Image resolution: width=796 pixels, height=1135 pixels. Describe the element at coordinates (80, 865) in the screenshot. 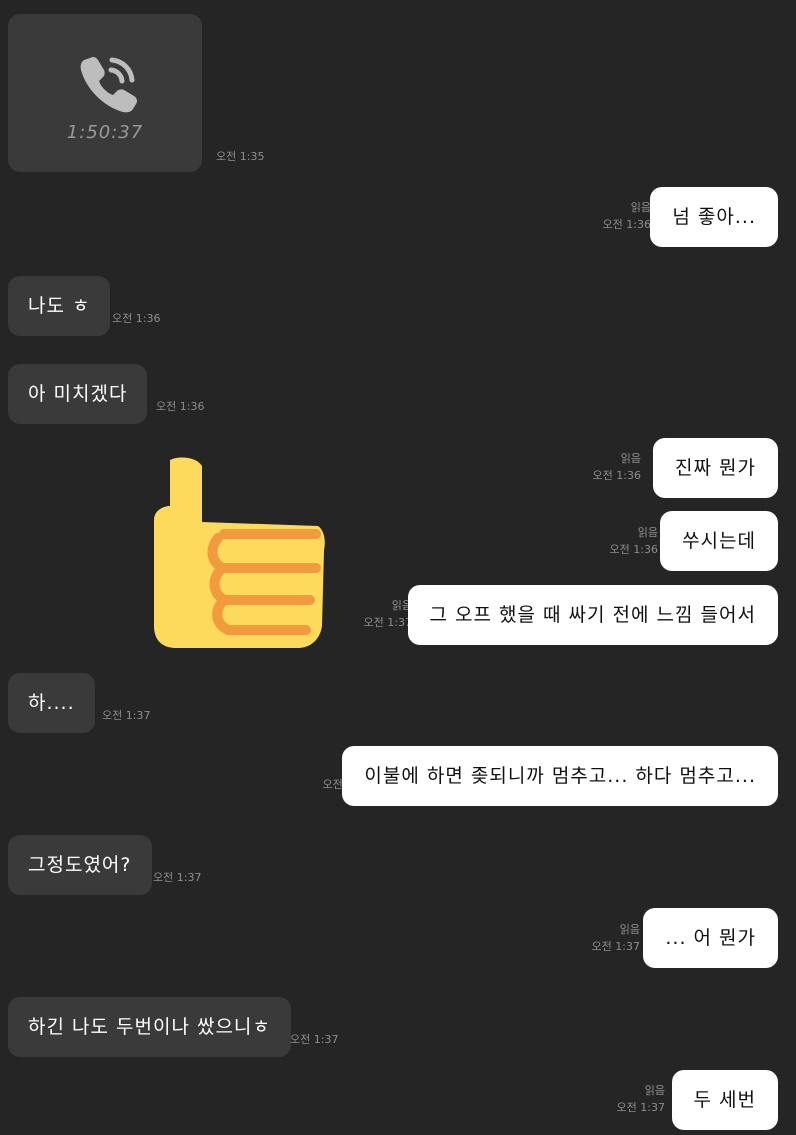

I see `incoming-message: 그정도였어?` at that location.